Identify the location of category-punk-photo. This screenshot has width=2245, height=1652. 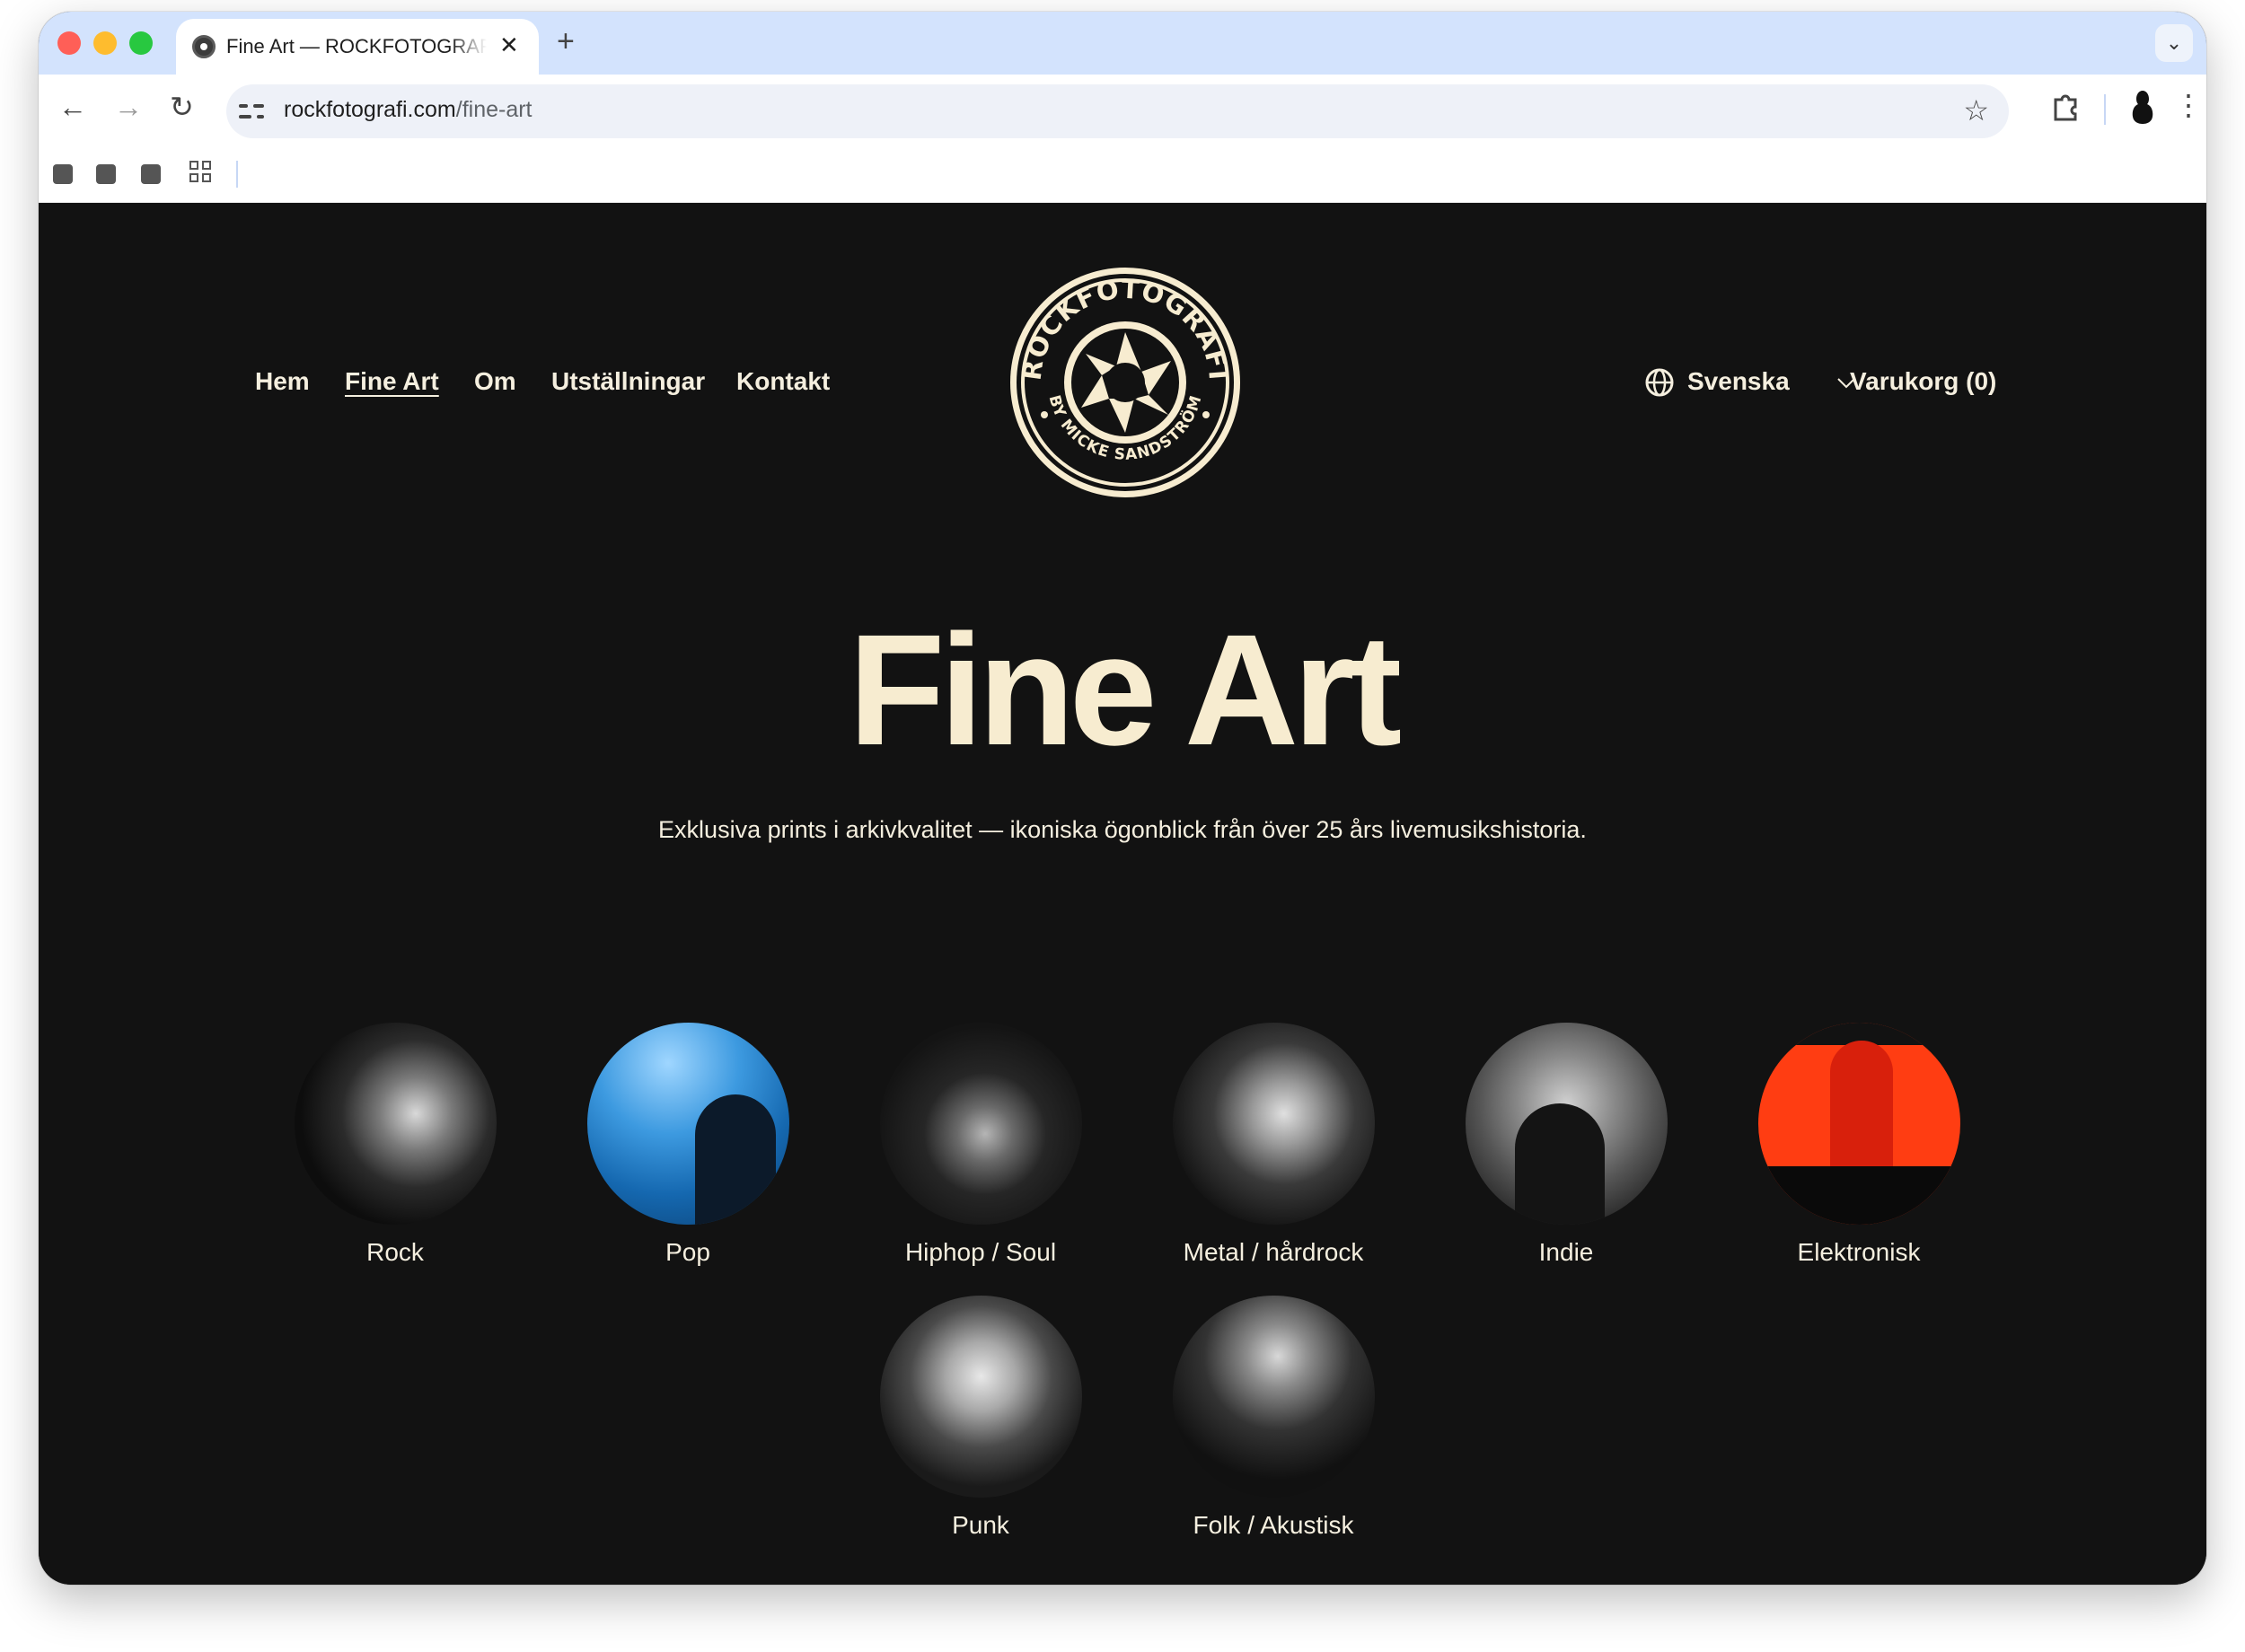
(981, 1397).